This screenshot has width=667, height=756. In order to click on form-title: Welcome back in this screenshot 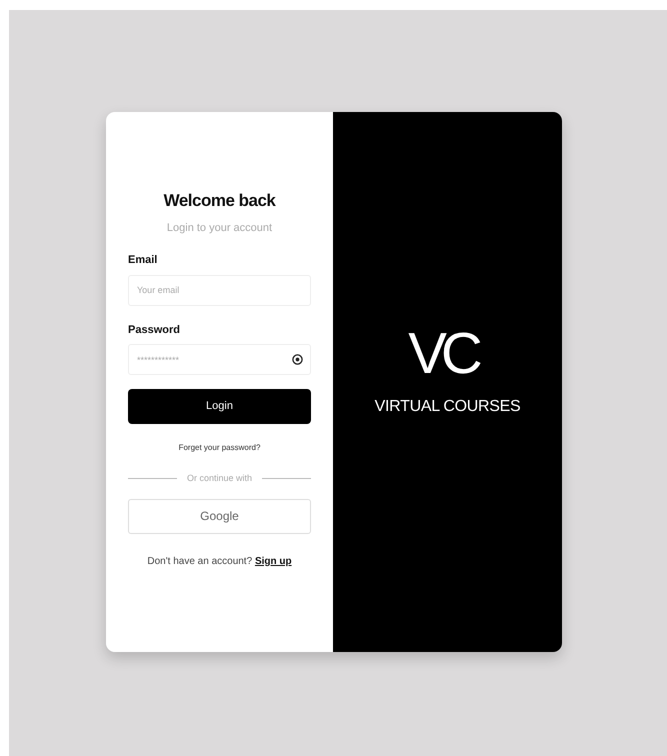, I will do `click(219, 201)`.